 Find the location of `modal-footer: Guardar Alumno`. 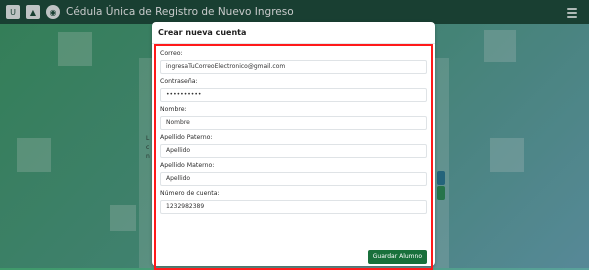

modal-footer: Guardar Alumno is located at coordinates (397, 253).